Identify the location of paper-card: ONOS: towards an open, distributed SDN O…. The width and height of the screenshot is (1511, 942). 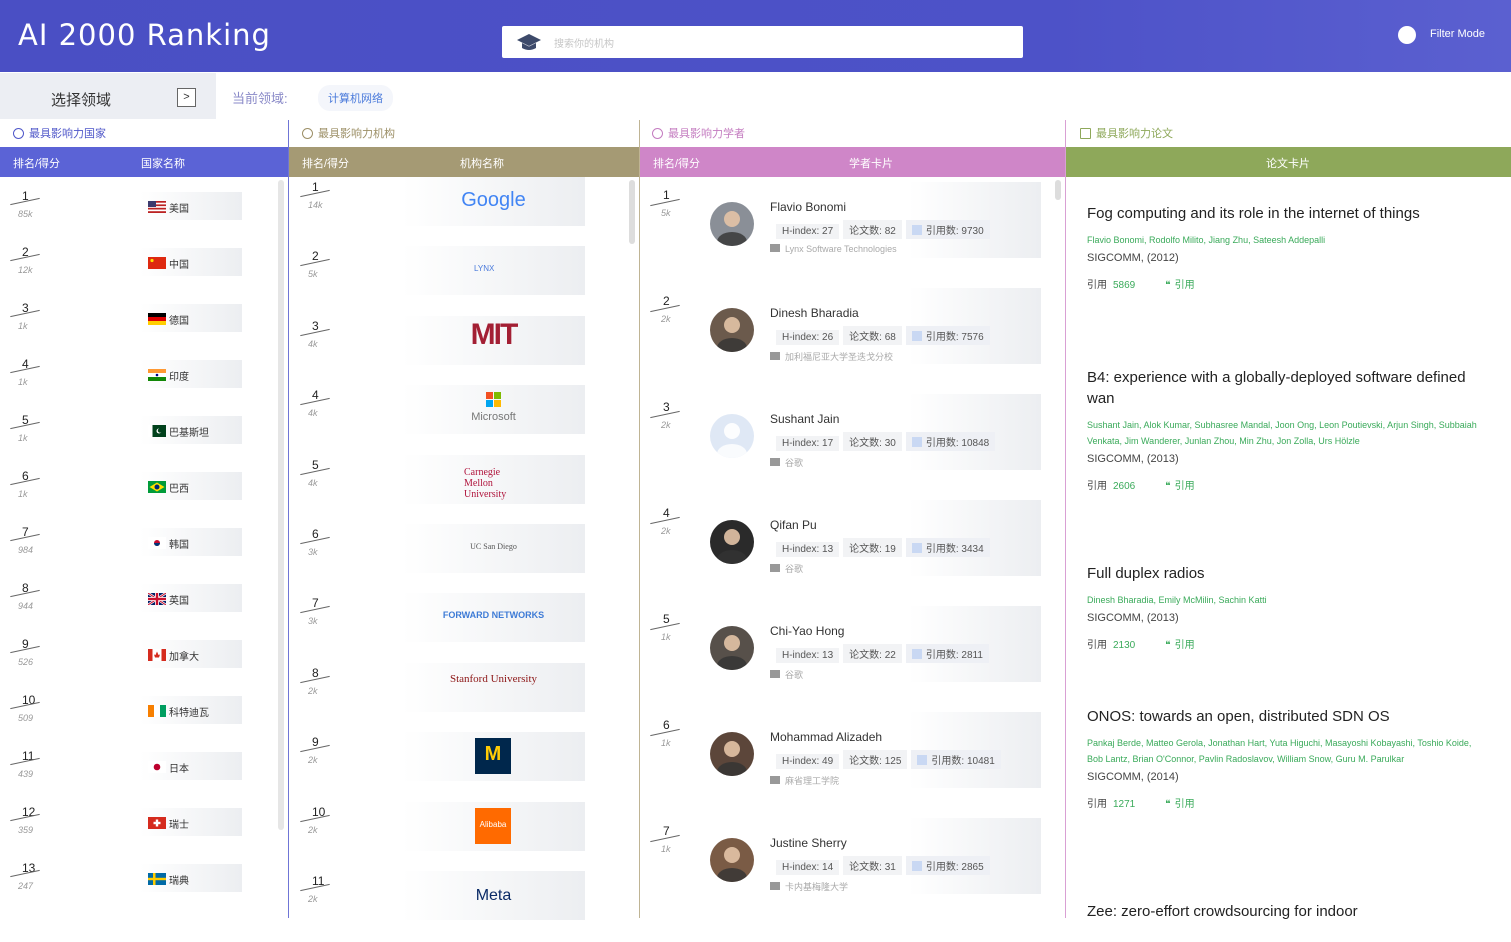
(1284, 758).